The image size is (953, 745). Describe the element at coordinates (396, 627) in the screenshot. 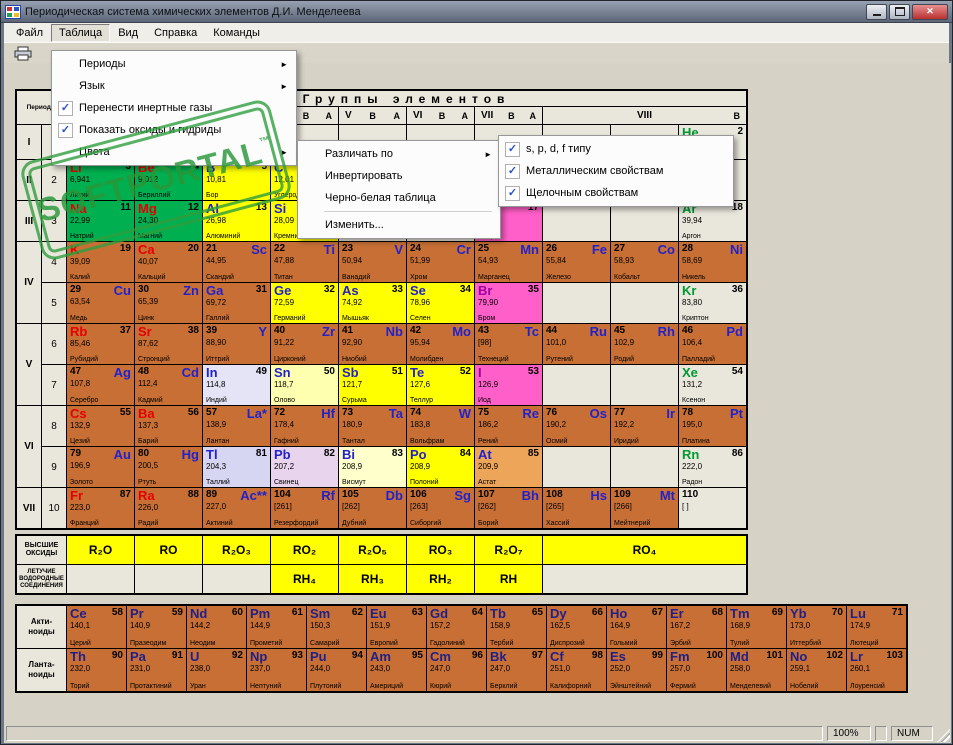

I see `element-Eu: Eu 151,9 63 Европий` at that location.